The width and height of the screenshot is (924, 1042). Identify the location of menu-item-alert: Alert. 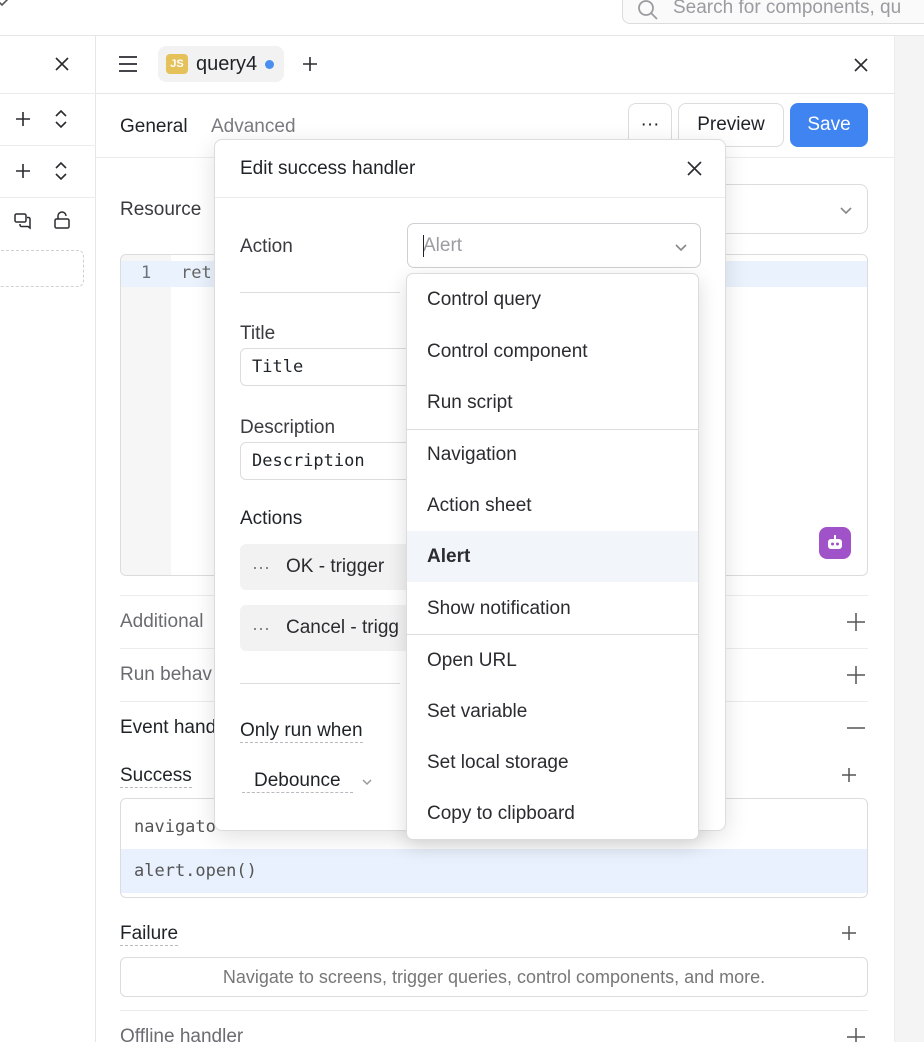
(552, 556).